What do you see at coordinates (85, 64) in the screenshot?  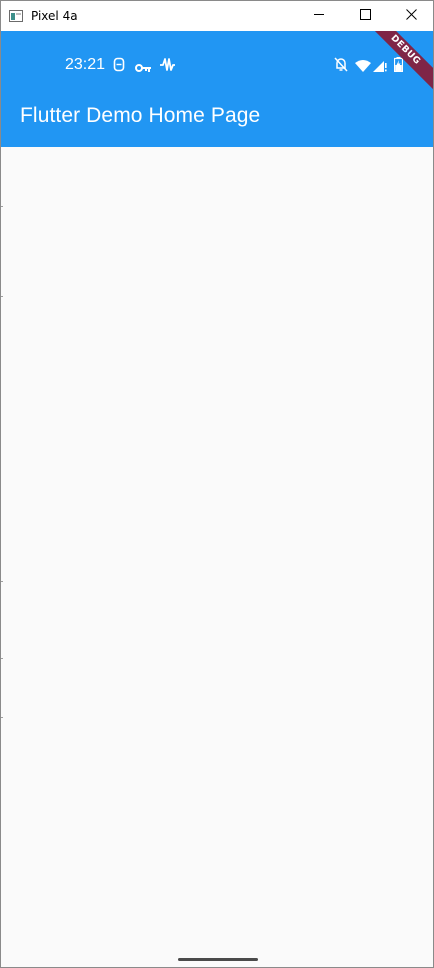 I see `status-time: 23:21` at bounding box center [85, 64].